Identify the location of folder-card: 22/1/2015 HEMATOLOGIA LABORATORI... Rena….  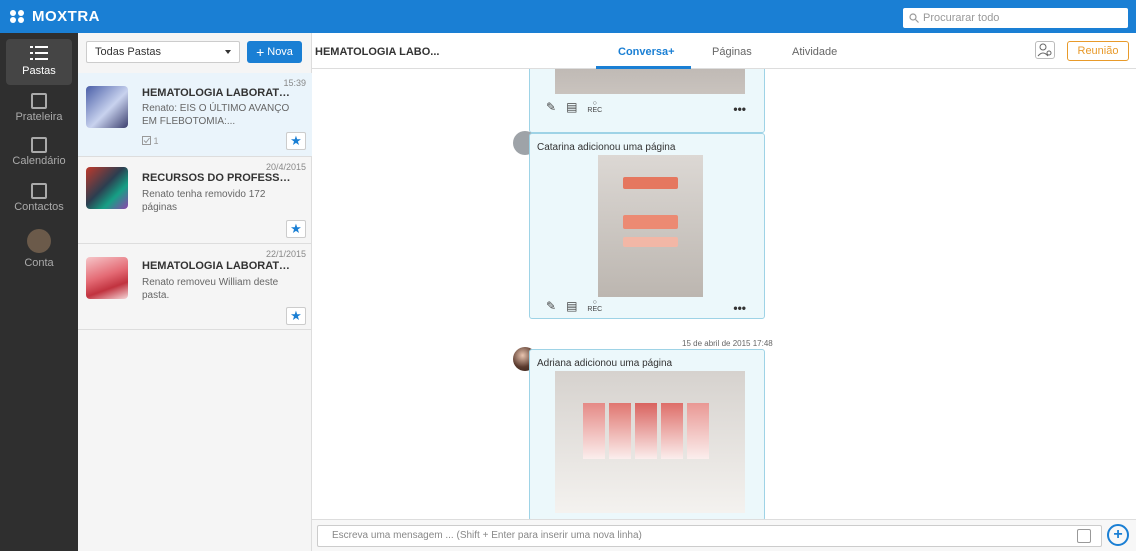
(195, 287).